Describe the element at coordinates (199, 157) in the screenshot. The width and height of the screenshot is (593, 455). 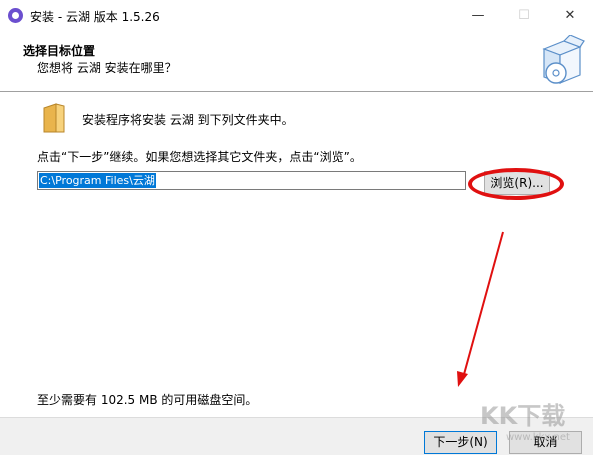
I see `instruction-text: 点击“下一步”继续。如果您想选择其它文件夹，点击“浏览”。` at that location.